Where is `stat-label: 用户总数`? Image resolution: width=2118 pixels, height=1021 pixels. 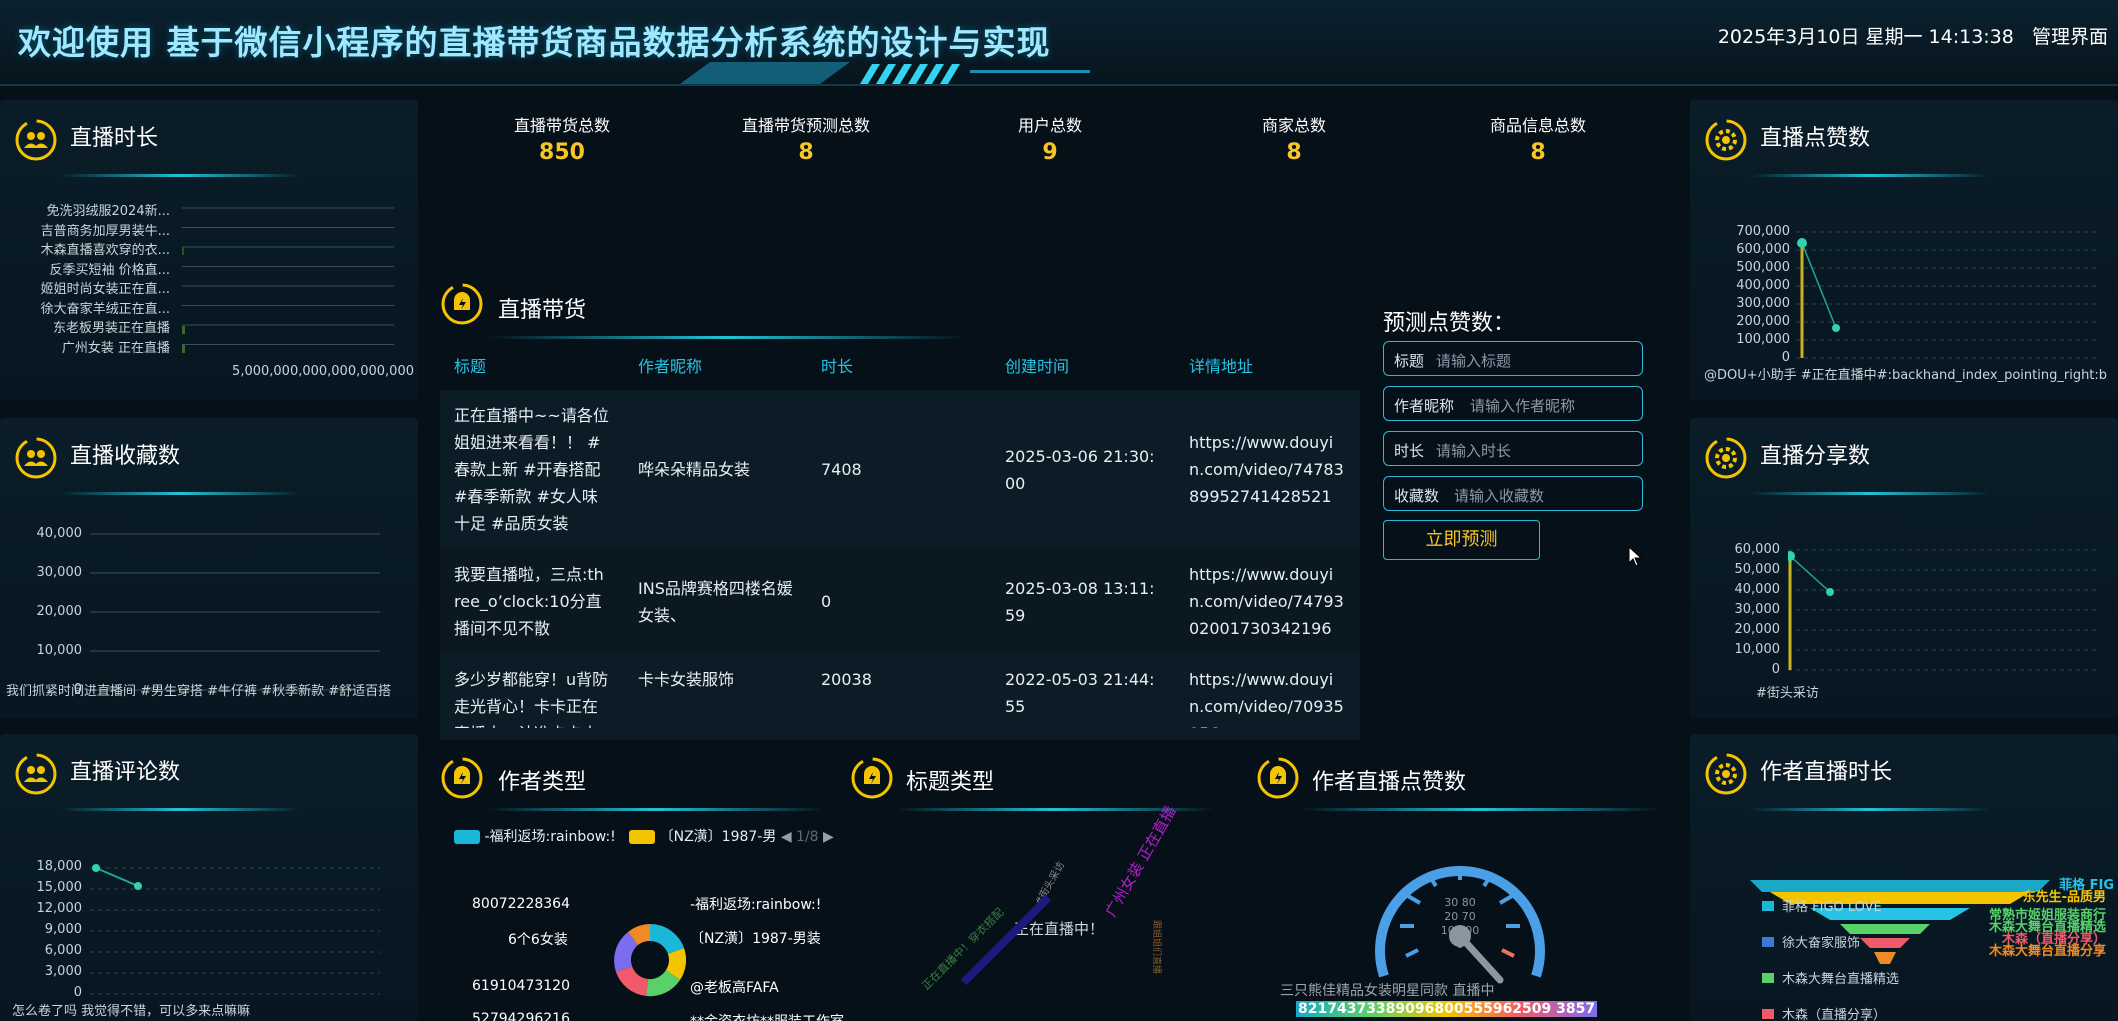 stat-label: 用户总数 is located at coordinates (1049, 125).